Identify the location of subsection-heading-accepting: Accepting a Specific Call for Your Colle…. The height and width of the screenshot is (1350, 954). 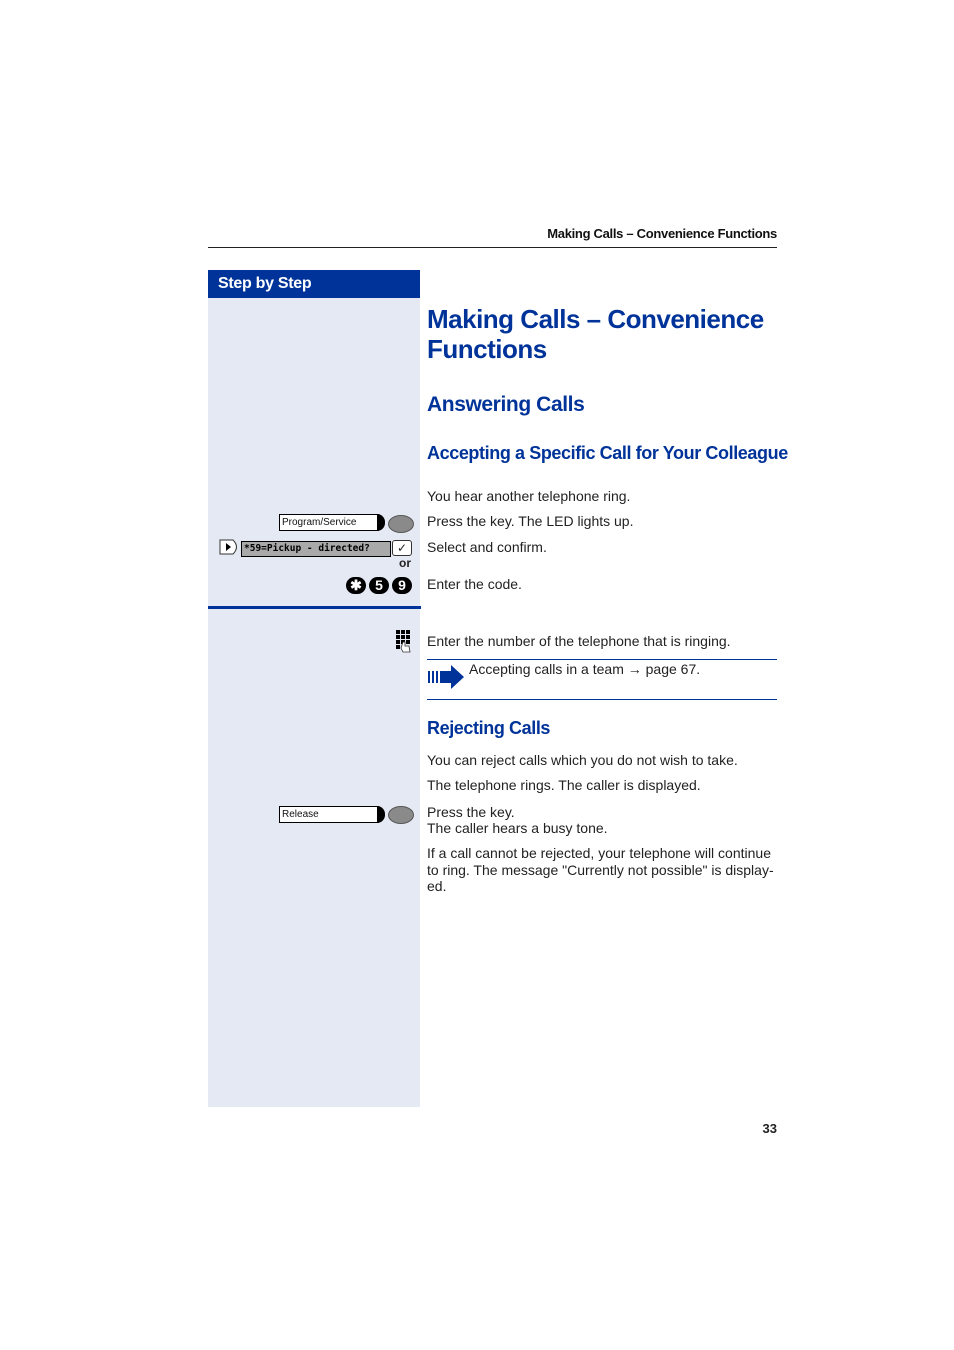
(607, 453).